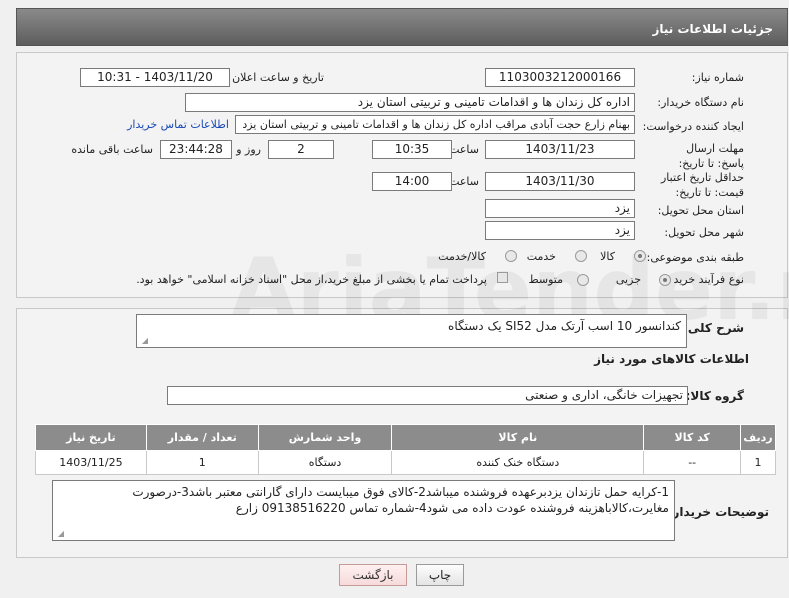  I want to click on category-both-label: کالا/خدمت, so click(462, 256).